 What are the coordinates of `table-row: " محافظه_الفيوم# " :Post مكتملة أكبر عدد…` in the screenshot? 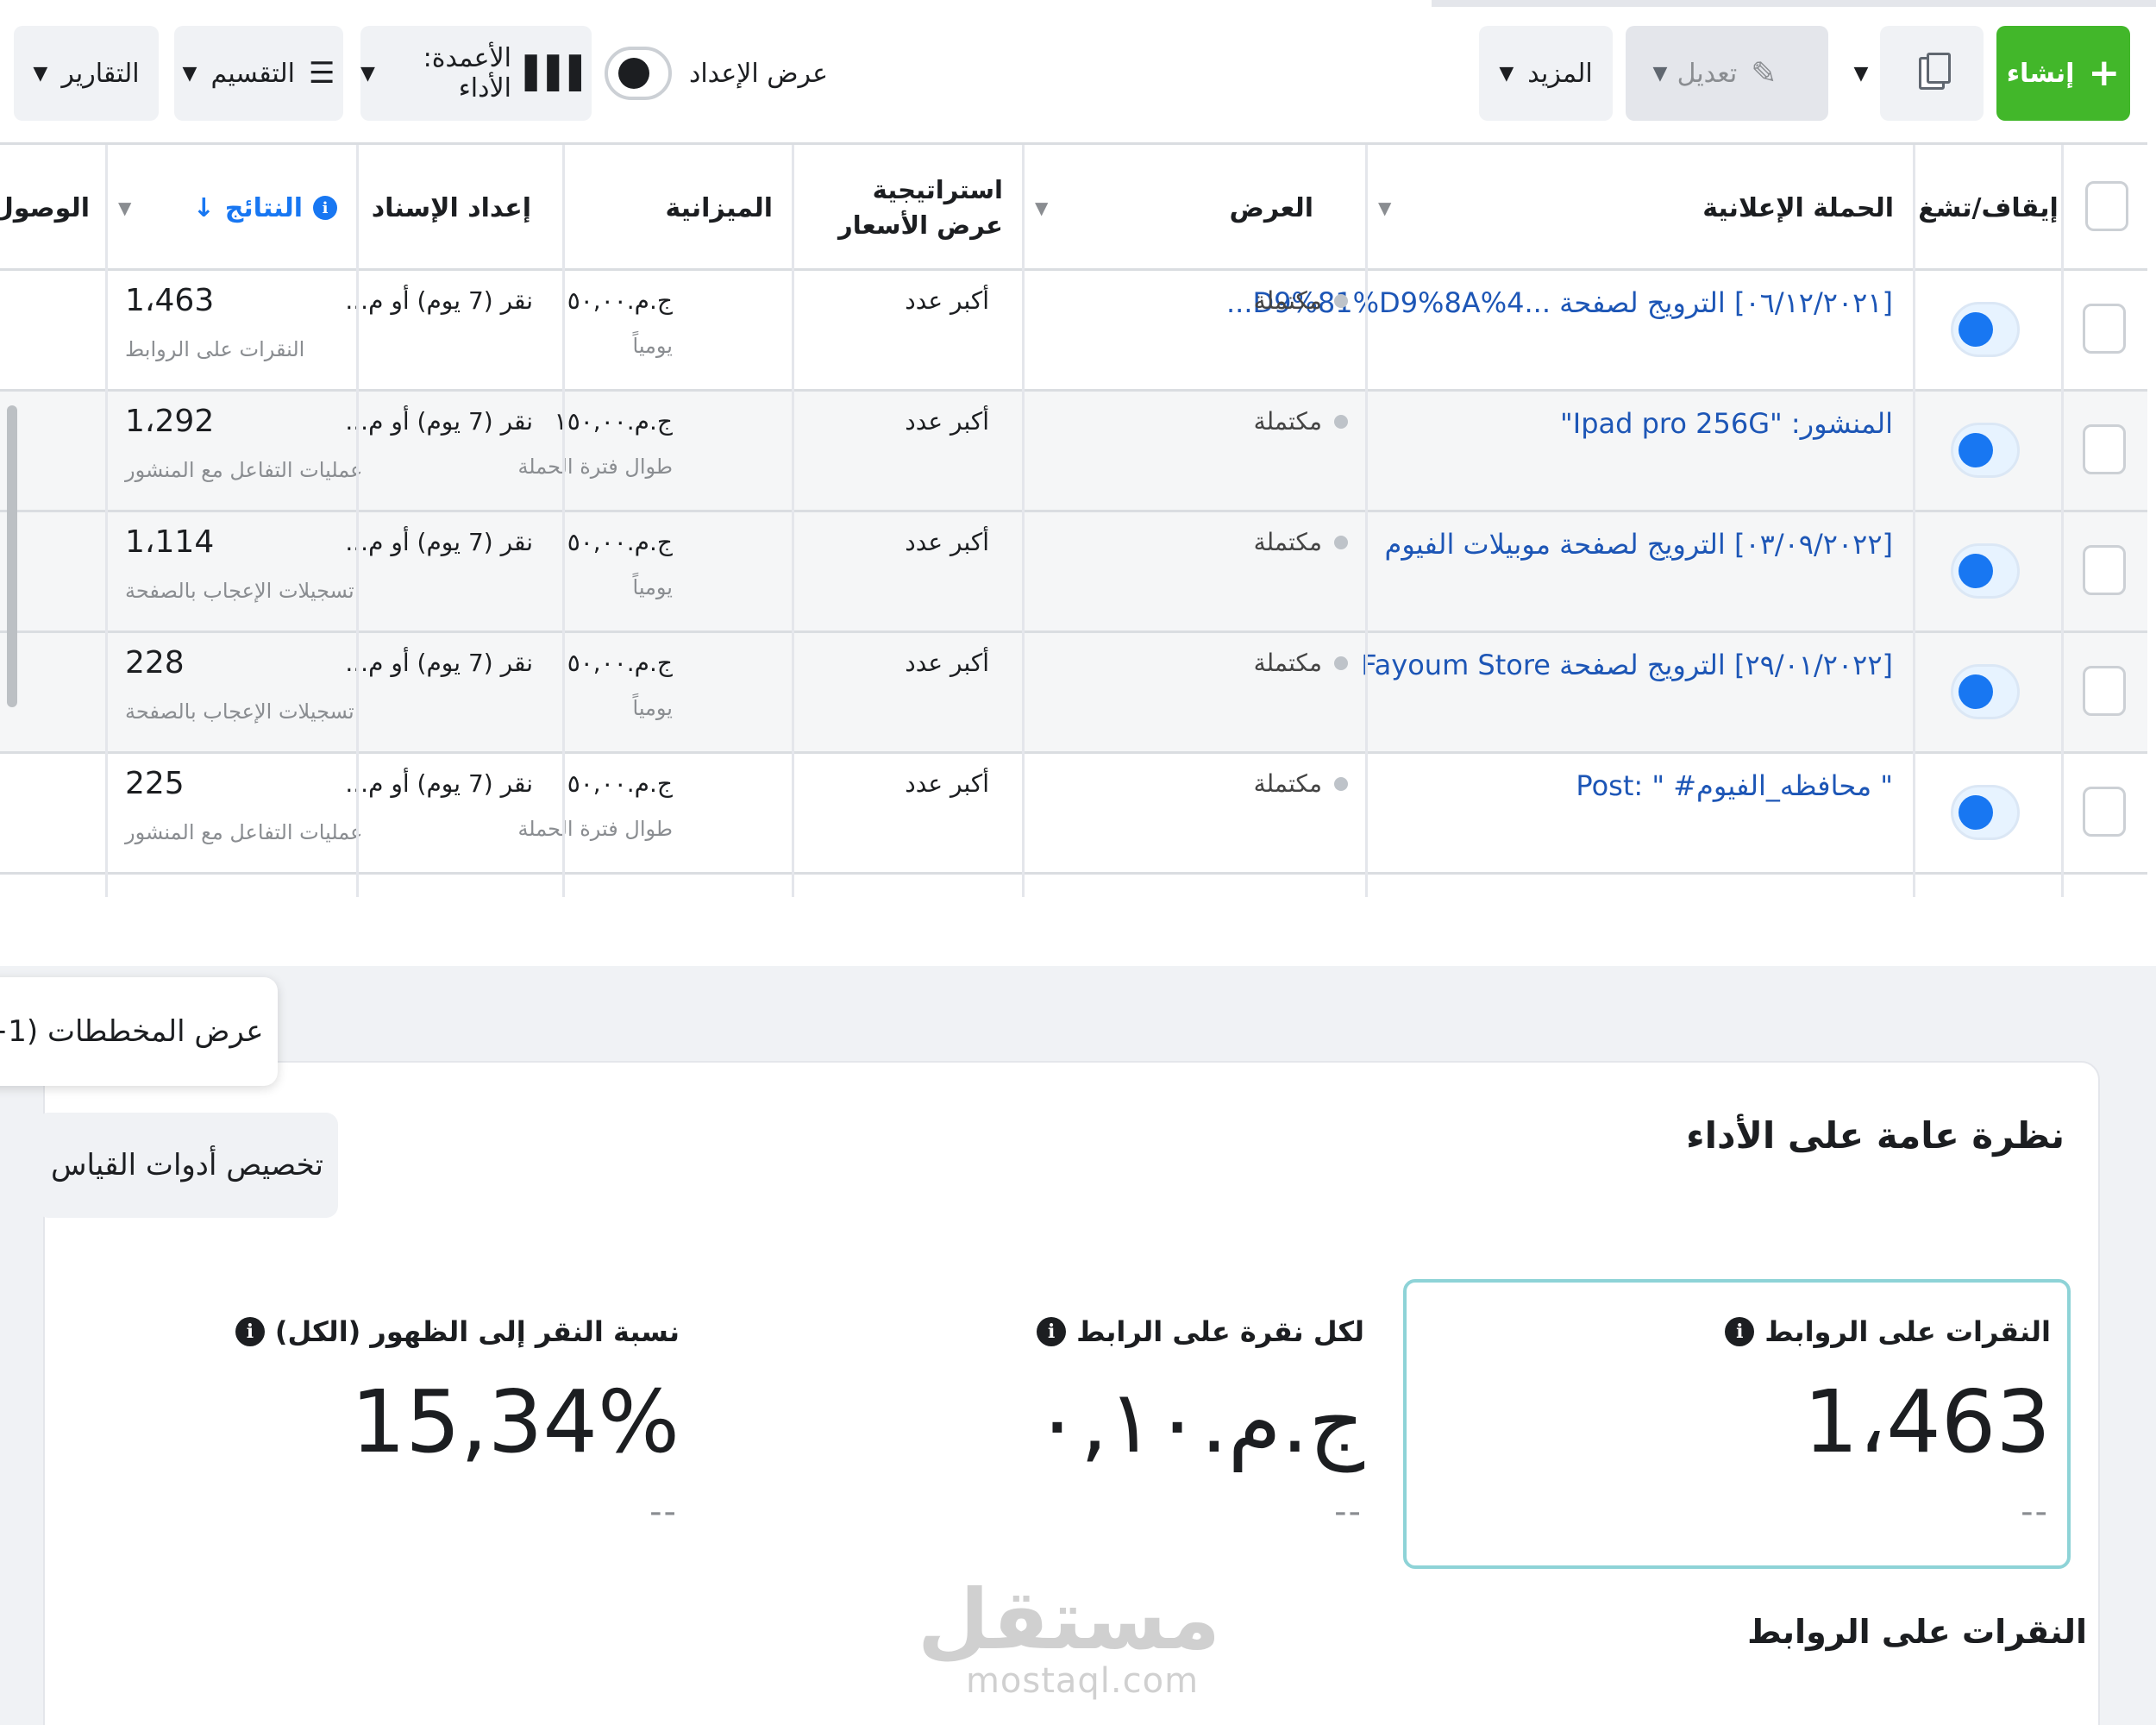 It's located at (1073, 814).